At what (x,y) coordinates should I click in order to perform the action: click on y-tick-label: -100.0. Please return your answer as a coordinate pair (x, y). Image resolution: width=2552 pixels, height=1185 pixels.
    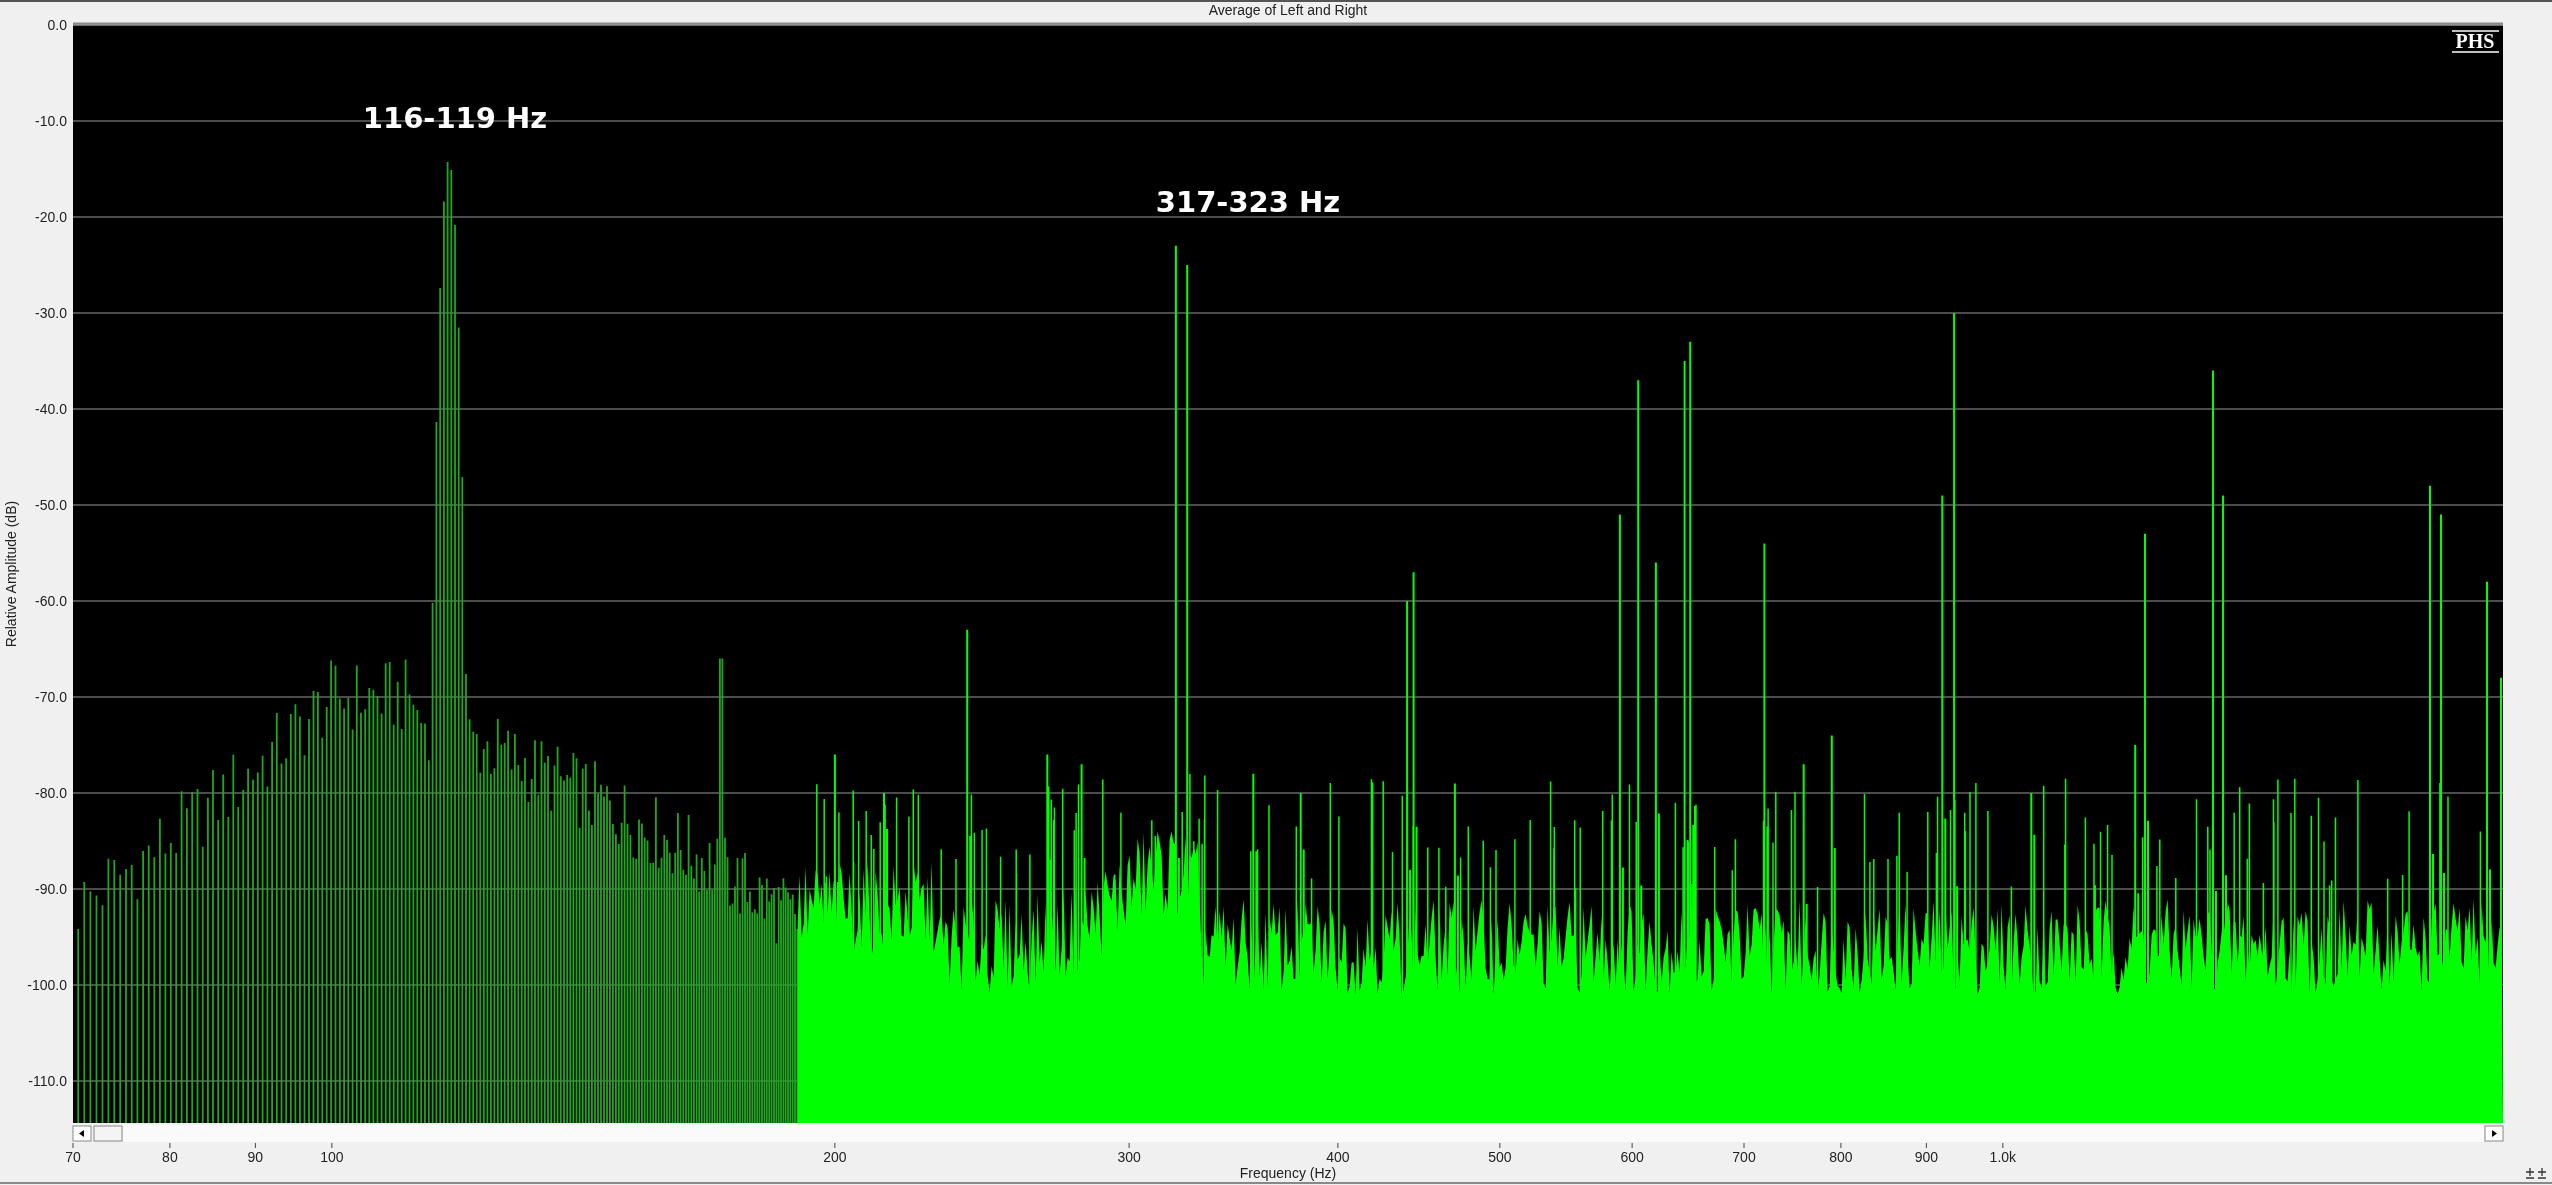
    Looking at the image, I should click on (47, 985).